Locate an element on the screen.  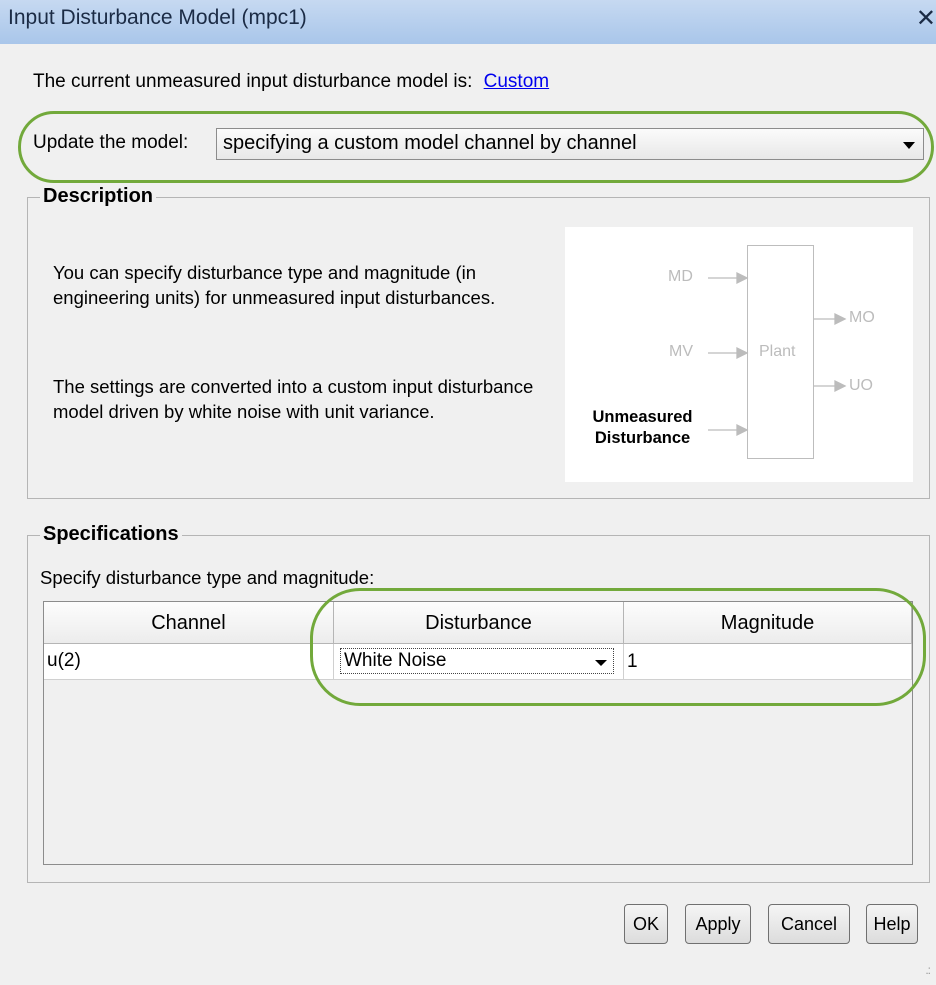
magnitude-input is located at coordinates (767, 661).